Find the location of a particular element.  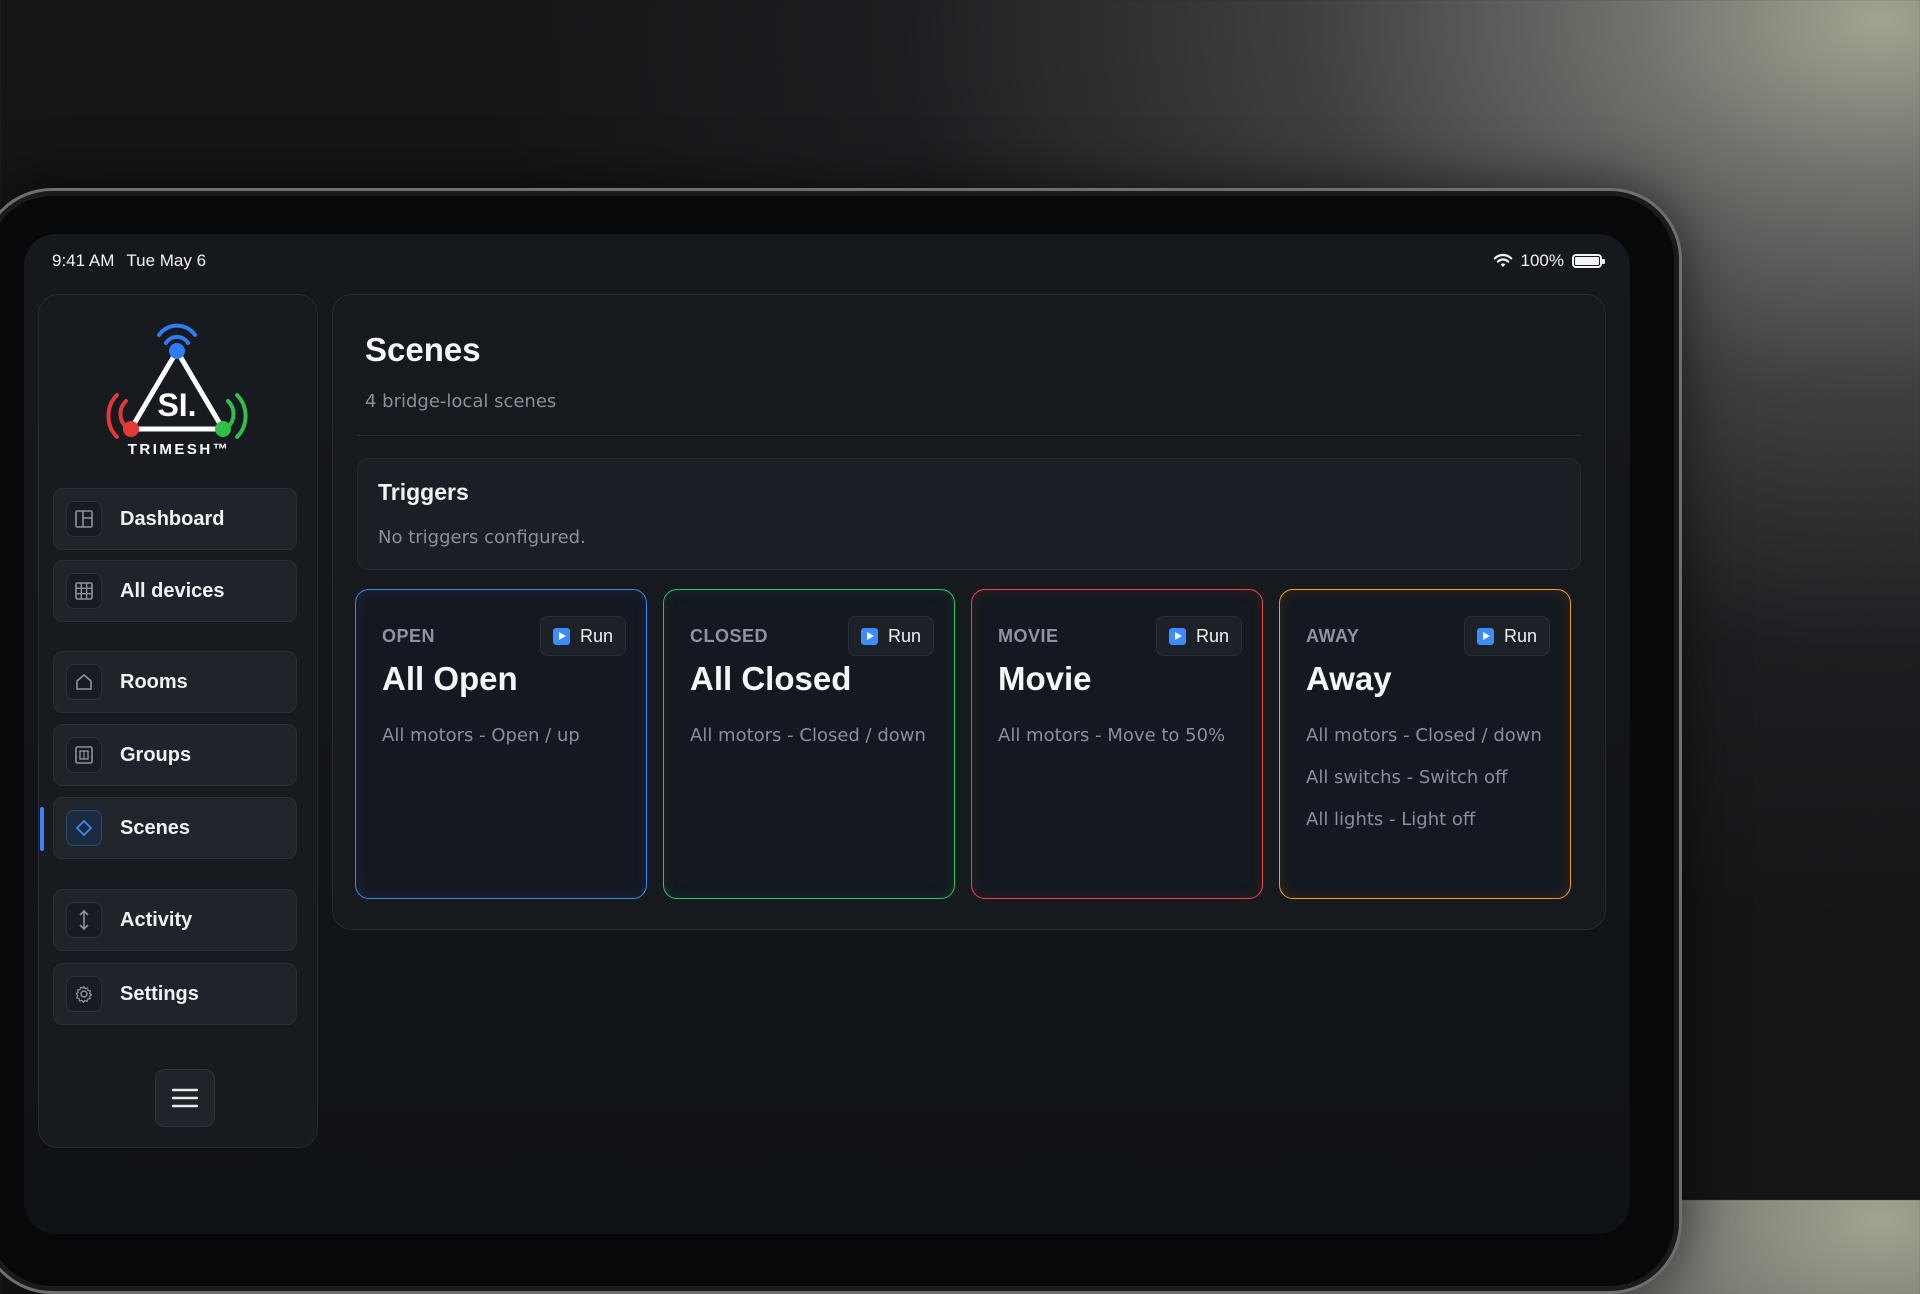

triggers-section: Triggers No triggers configured. is located at coordinates (969, 514).